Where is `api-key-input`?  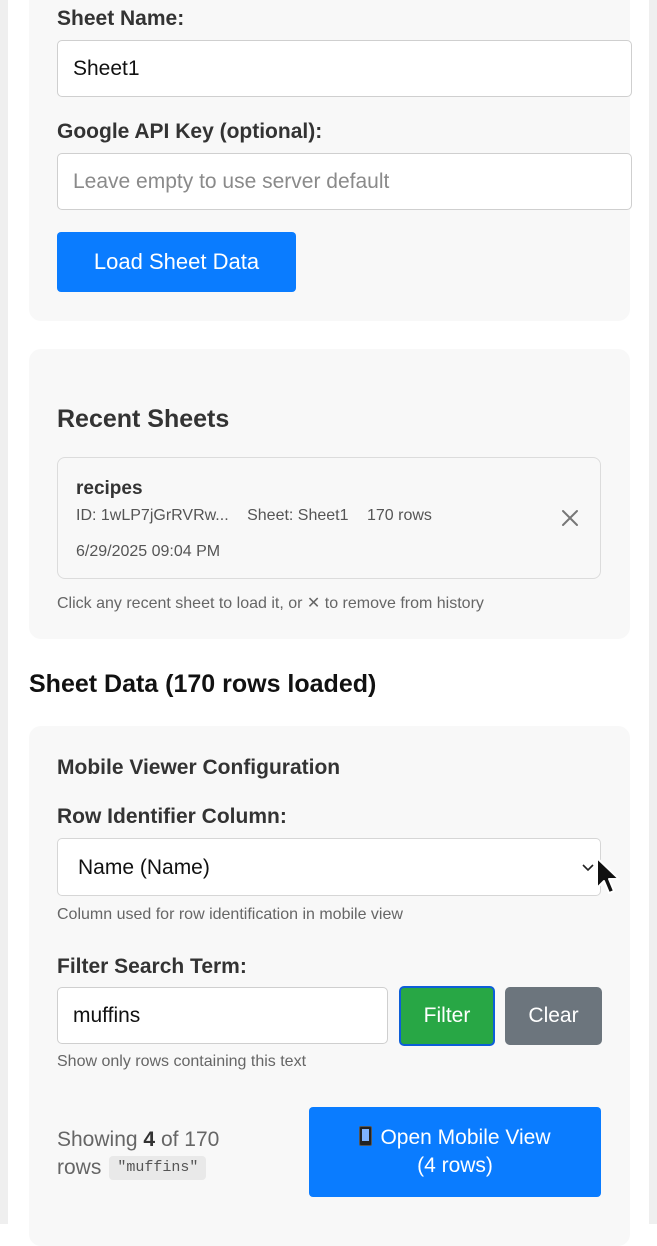
api-key-input is located at coordinates (344, 181).